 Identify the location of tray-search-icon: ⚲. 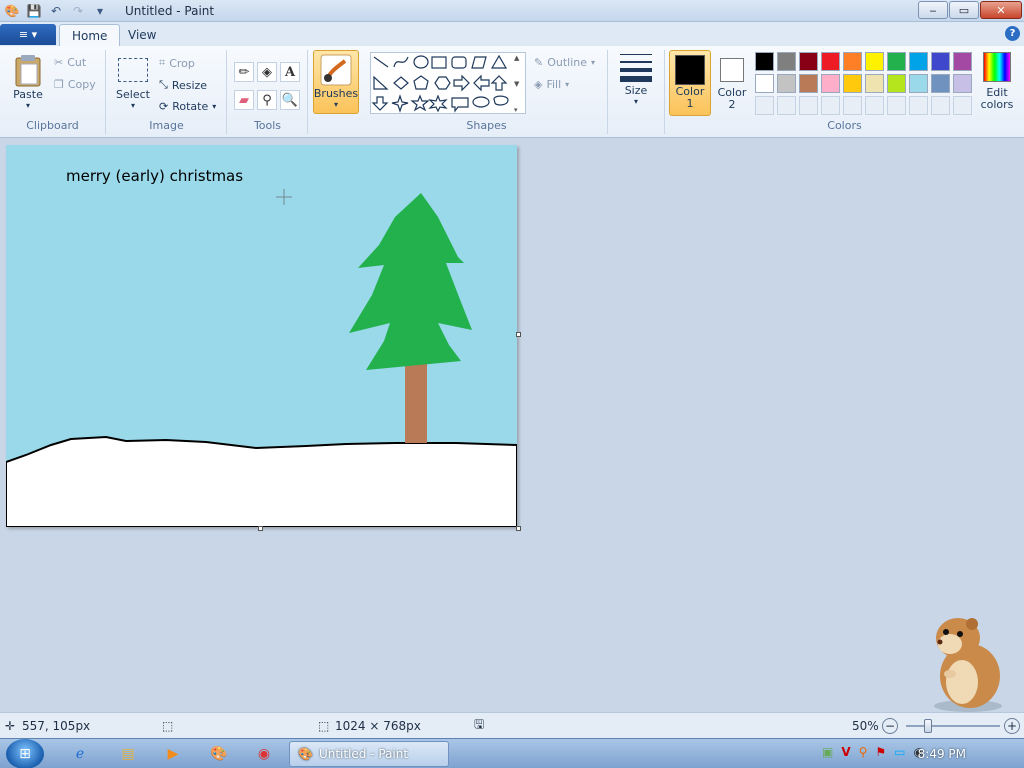
(863, 752).